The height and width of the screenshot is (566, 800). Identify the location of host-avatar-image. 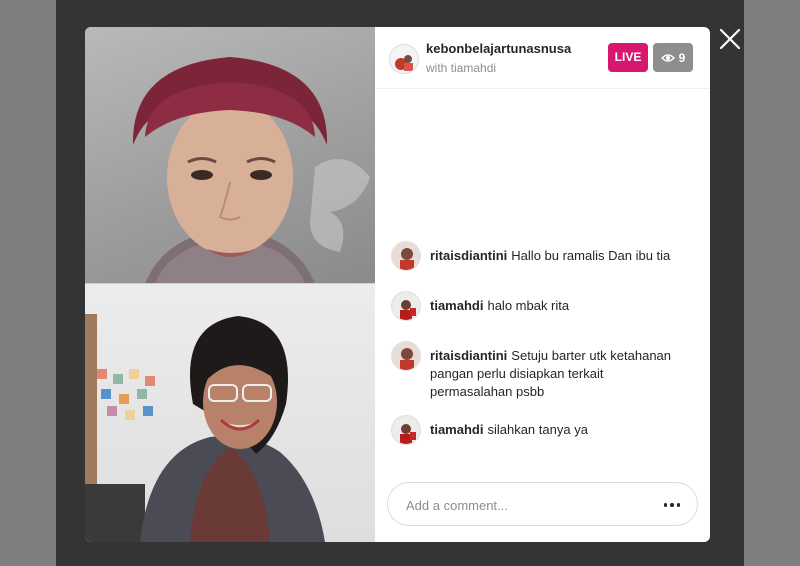
(404, 59).